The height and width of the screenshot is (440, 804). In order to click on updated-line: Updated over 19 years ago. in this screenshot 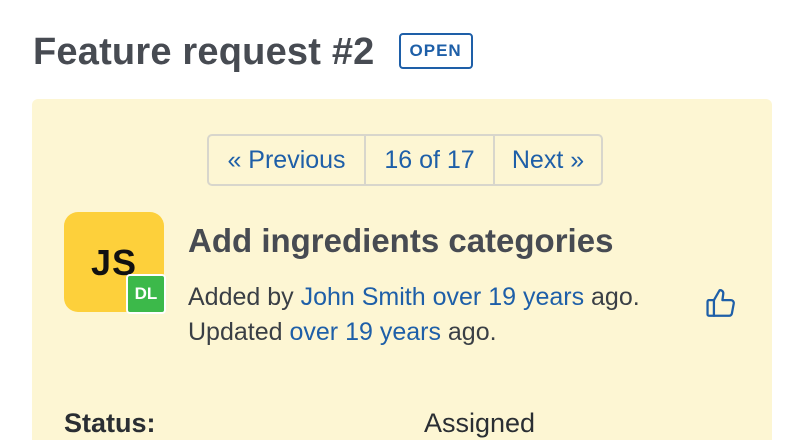, I will do `click(414, 332)`.